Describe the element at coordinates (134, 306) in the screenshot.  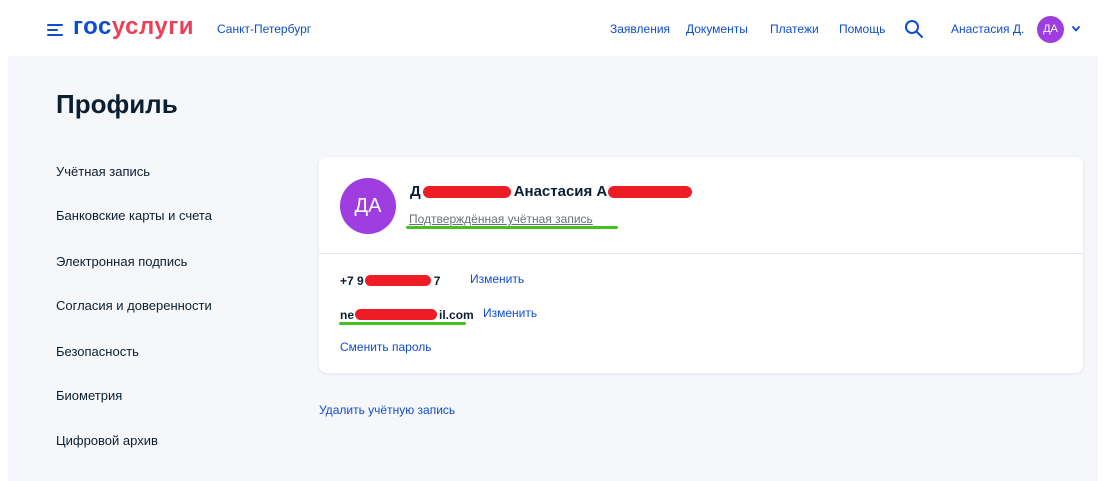
I see `sidebar-item-consents: Согласия и доверенности` at that location.